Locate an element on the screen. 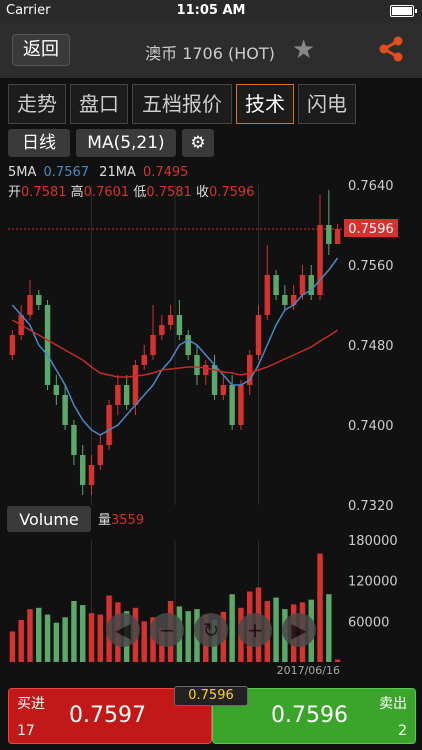 Image resolution: width=422 pixels, height=750 pixels. volume-button-label: Volume is located at coordinates (49, 519).